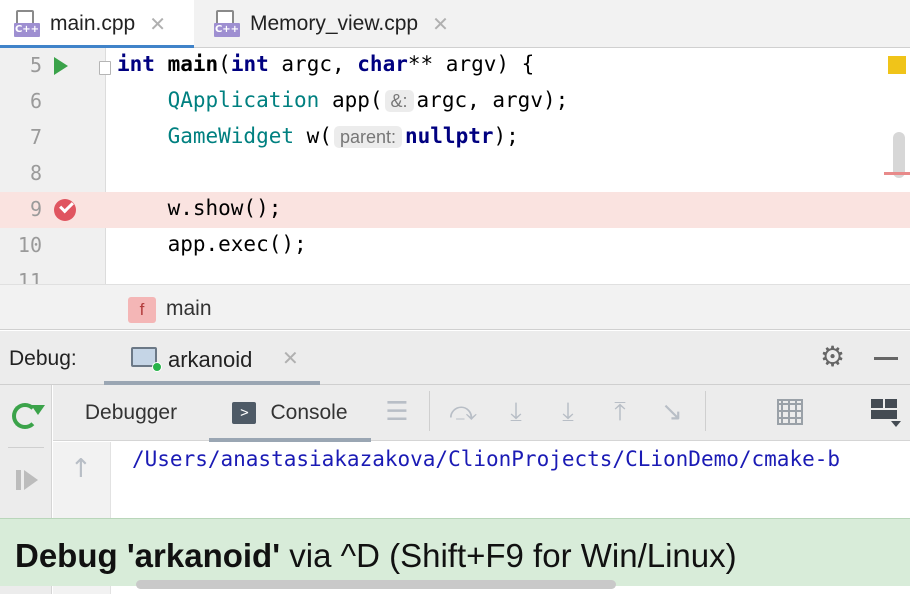 The image size is (910, 594). What do you see at coordinates (189, 309) in the screenshot?
I see `breadcrumb-item-main: main` at bounding box center [189, 309].